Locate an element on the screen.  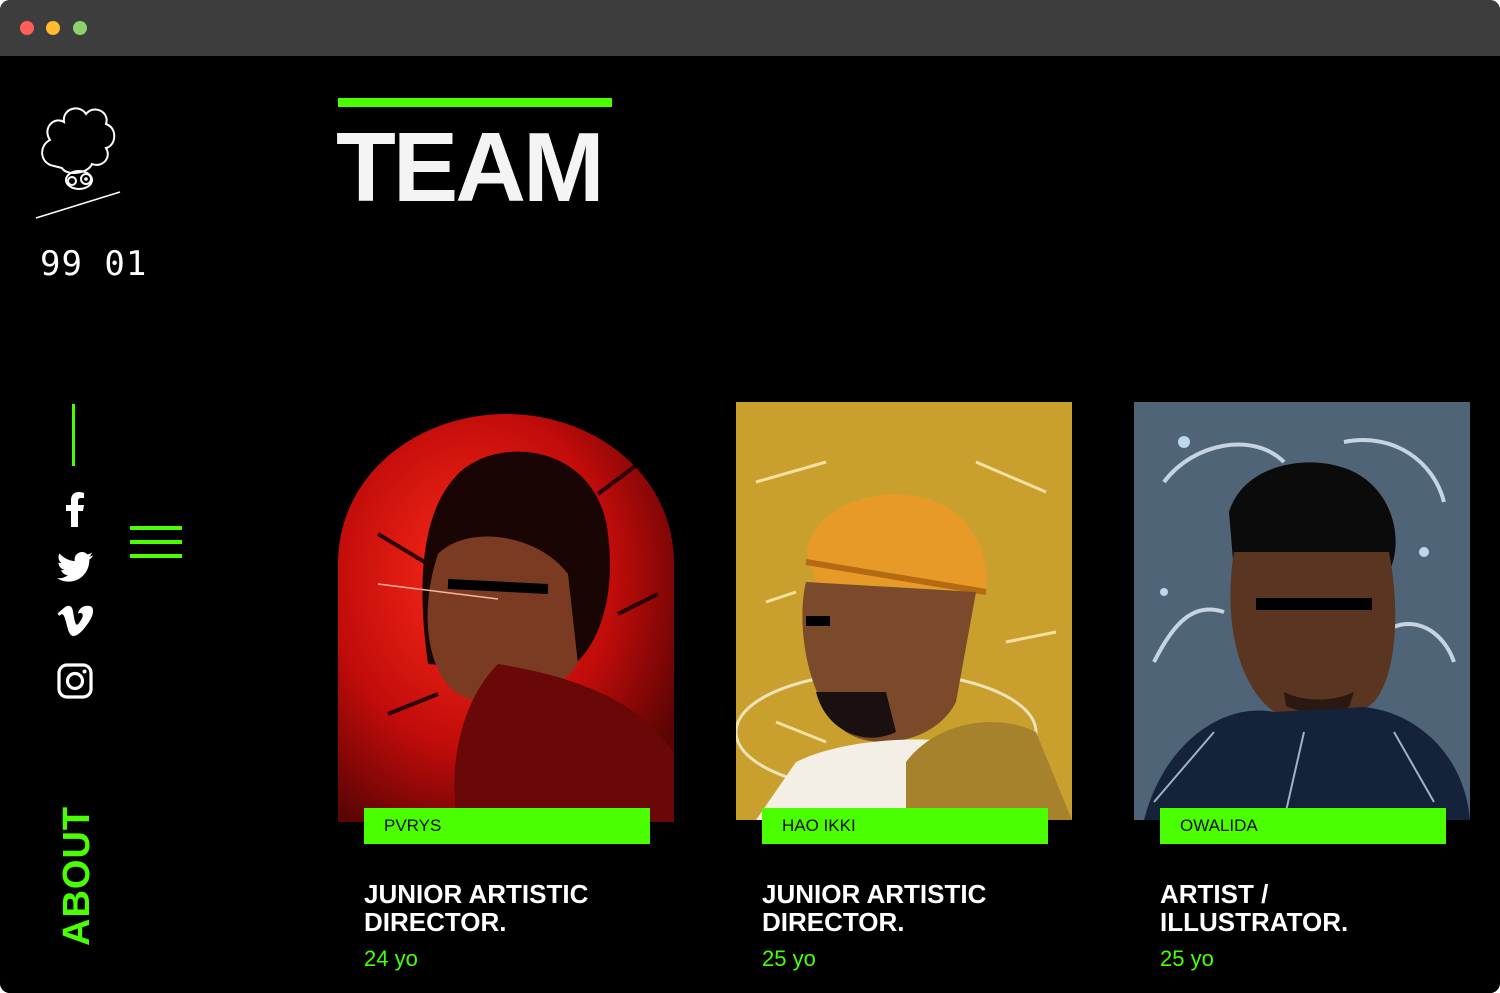
team-card: HAO IKKI JUNIOR ARTISTIC DIRECTOR. 25 yo is located at coordinates (906, 697).